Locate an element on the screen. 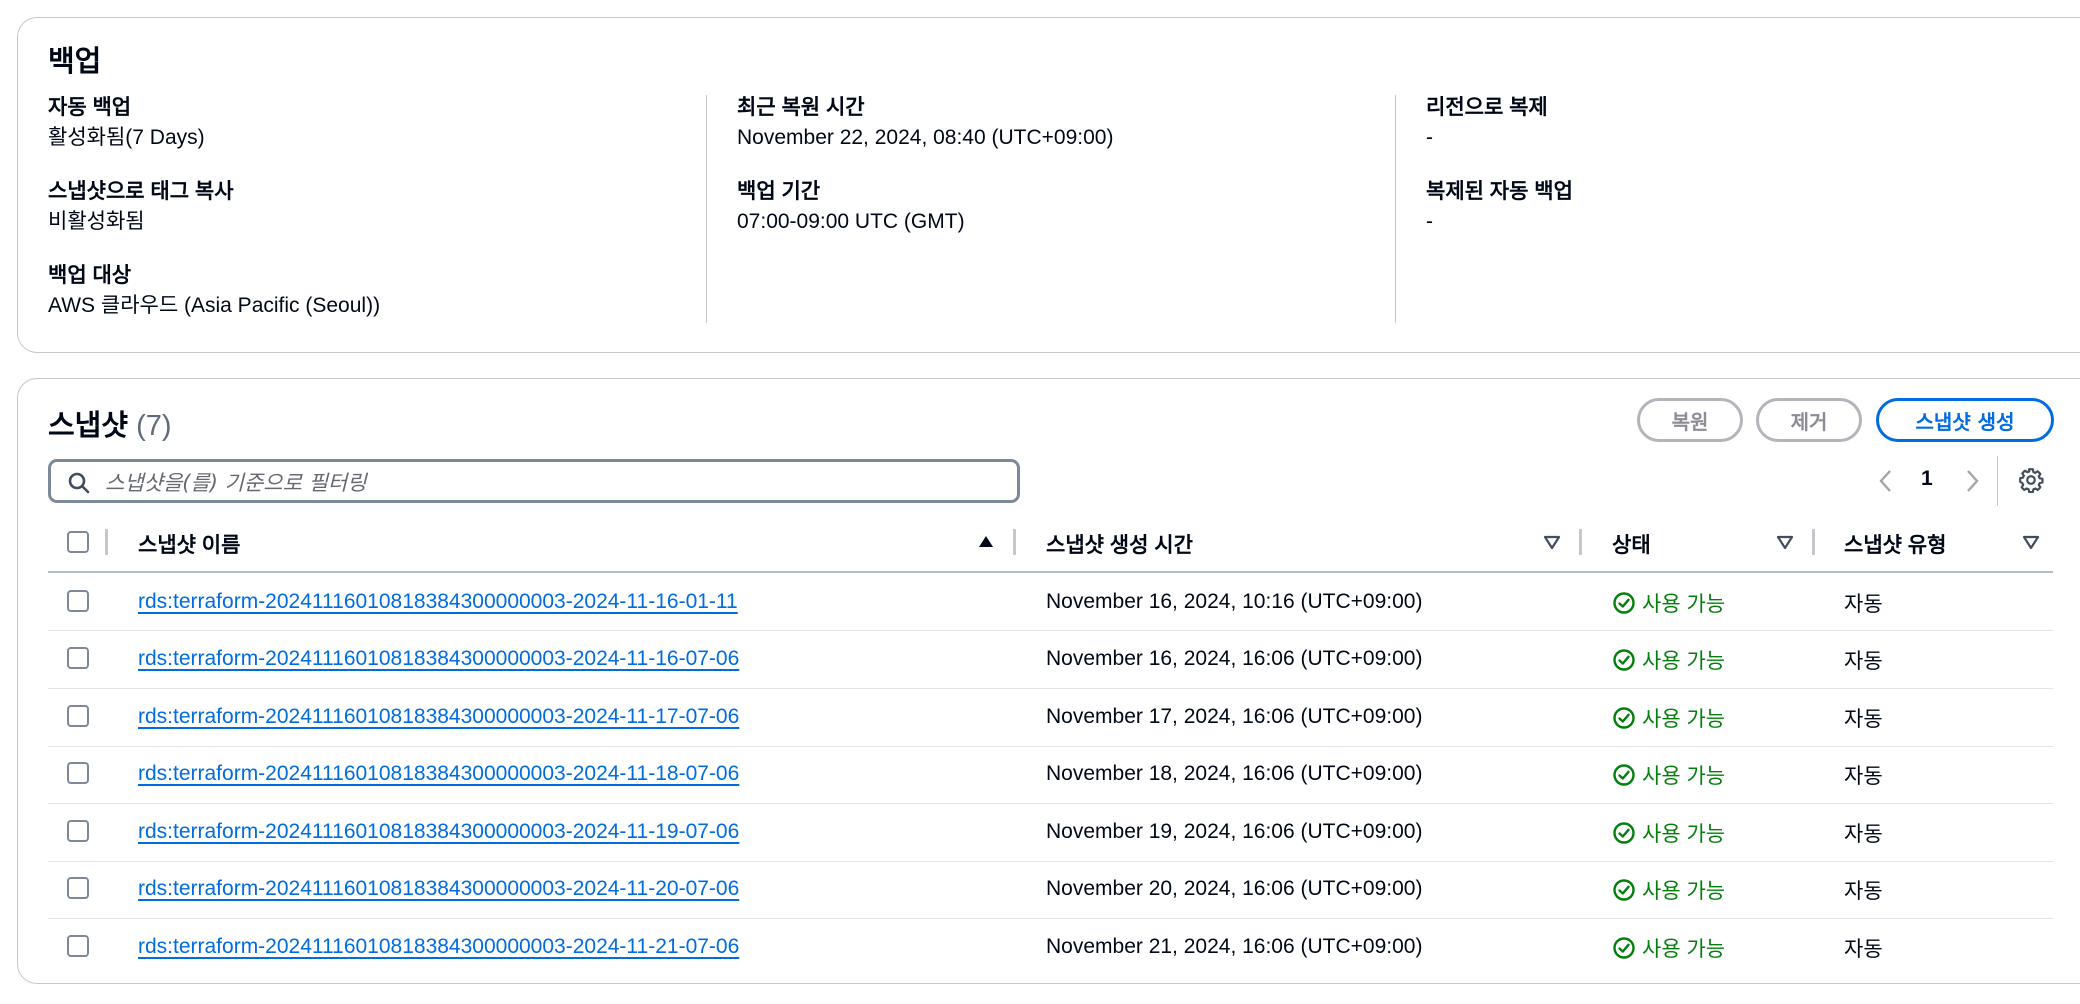  snapshots-title: 스냅샷 (7) is located at coordinates (110, 423).